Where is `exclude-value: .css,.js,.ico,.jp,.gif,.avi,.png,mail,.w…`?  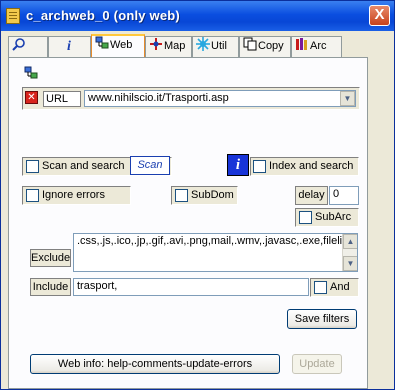
exclude-value: .css,.js,.ico,.jp,.gif,.avi,.png,mail,.w… is located at coordinates (217, 241).